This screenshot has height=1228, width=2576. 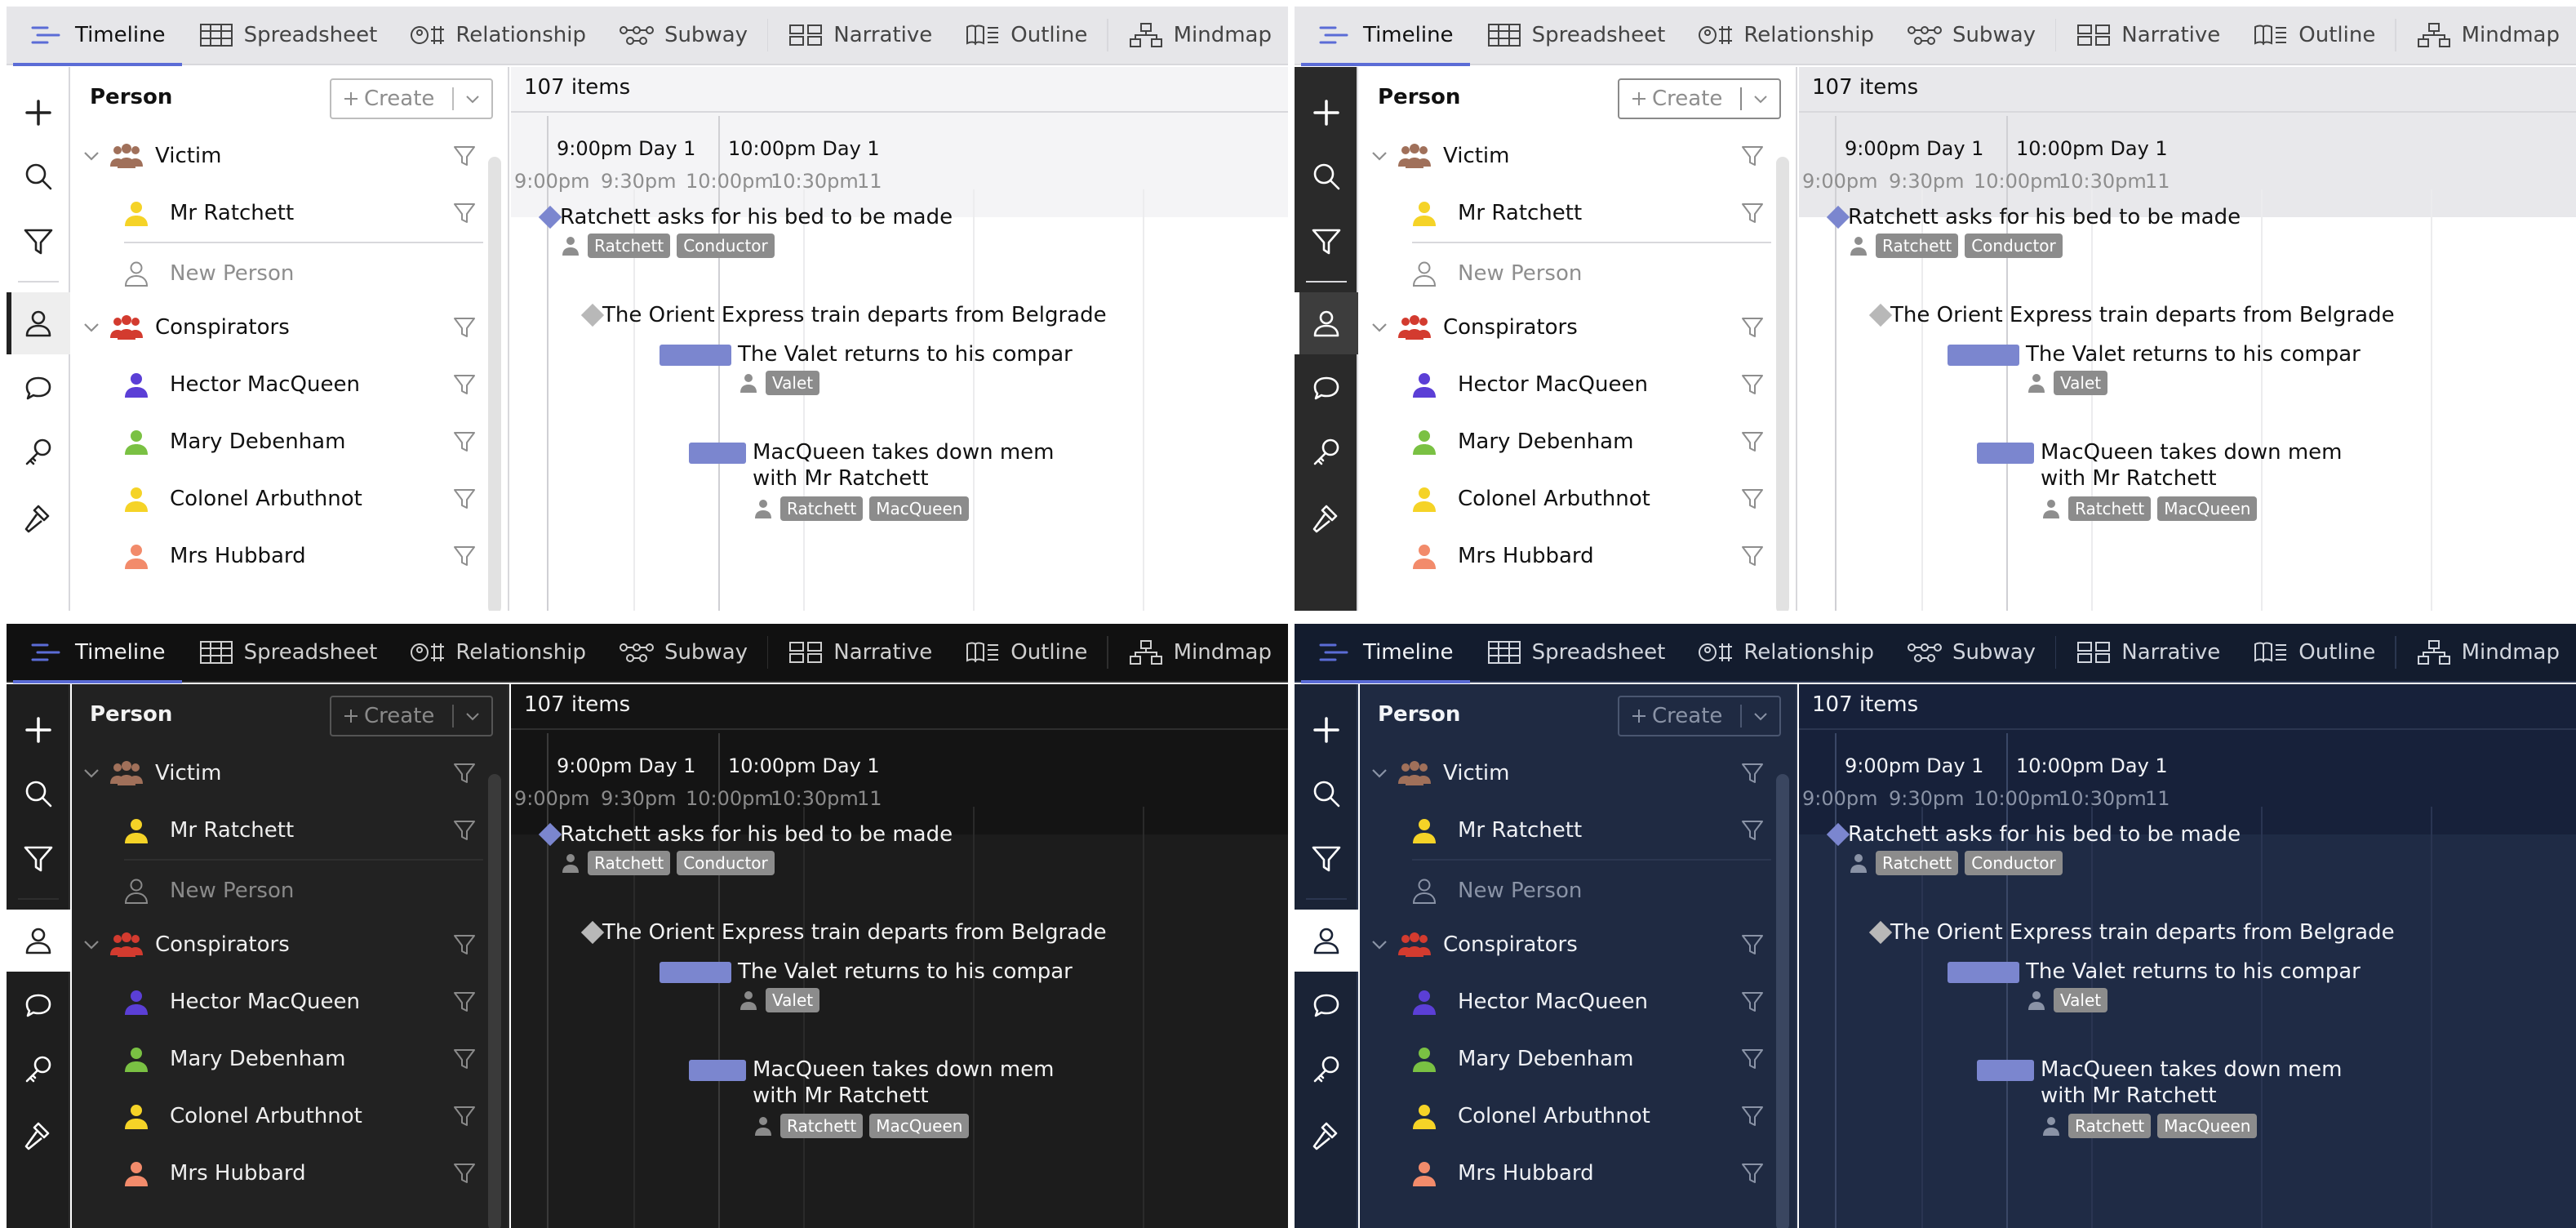 I want to click on create-dropdown-button, so click(x=472, y=716).